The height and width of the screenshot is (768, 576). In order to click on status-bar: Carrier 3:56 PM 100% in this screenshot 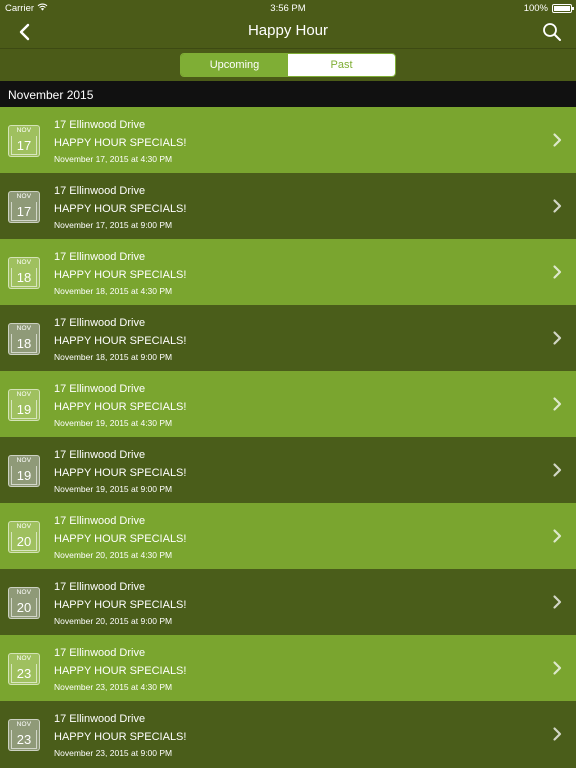, I will do `click(288, 8)`.